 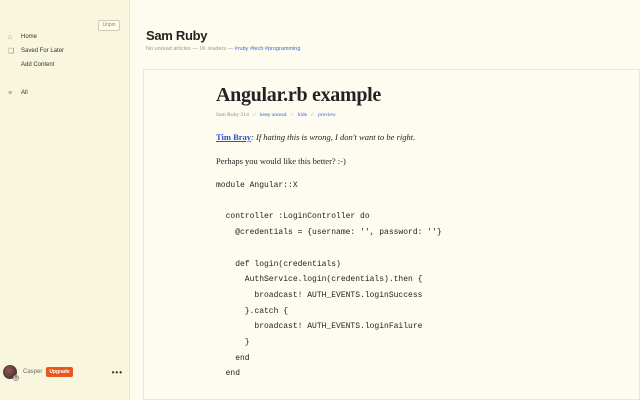 I want to click on sidebar-section-all: ≡ All, so click(x=65, y=93).